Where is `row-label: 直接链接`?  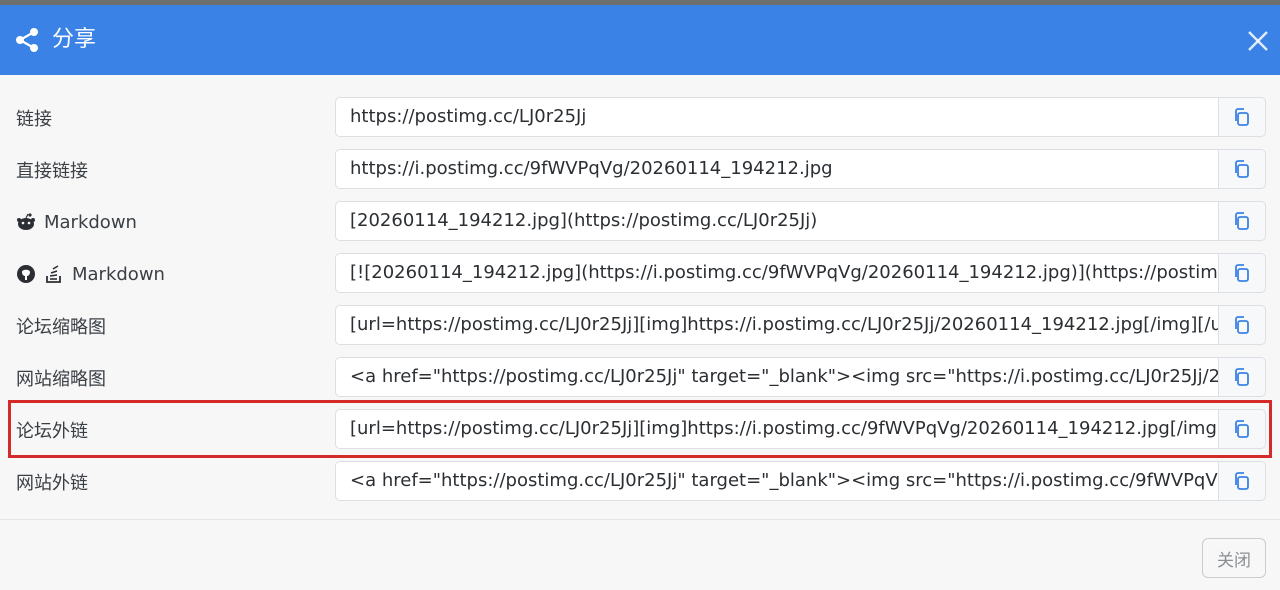 row-label: 直接链接 is located at coordinates (52, 170).